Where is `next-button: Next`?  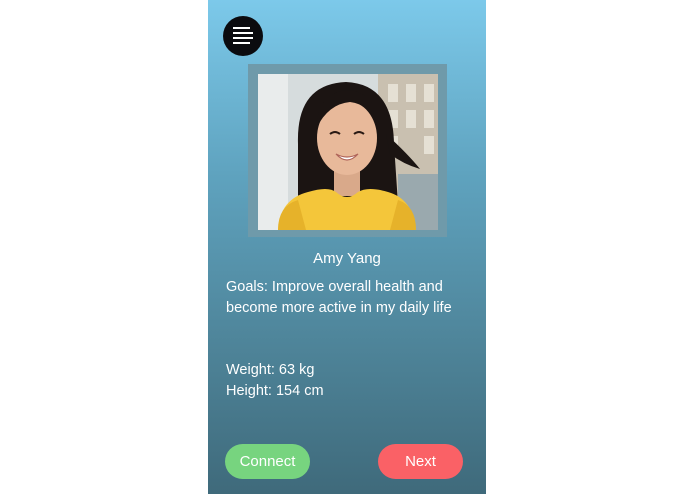
next-button: Next is located at coordinates (420, 461).